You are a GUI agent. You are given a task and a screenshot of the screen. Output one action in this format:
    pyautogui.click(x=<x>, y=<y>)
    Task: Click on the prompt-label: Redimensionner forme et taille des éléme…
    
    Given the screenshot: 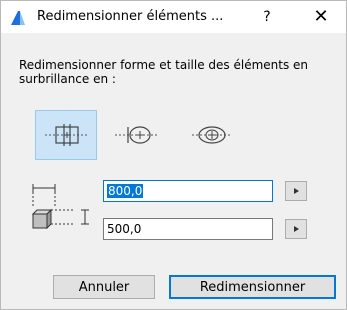 What is the action you would take?
    pyautogui.click(x=164, y=72)
    